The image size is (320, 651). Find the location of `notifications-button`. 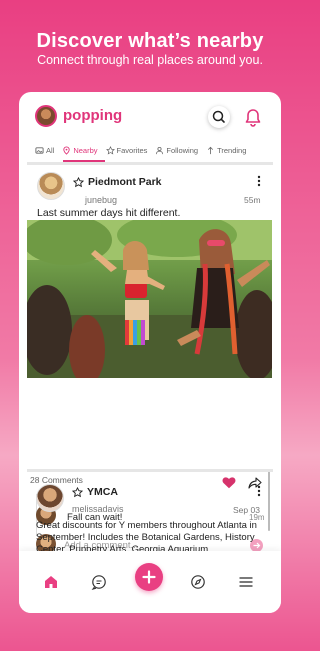

notifications-button is located at coordinates (253, 117).